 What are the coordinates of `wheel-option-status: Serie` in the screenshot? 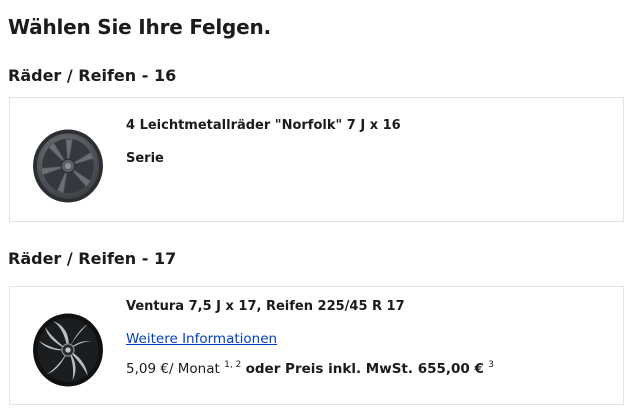 It's located at (145, 158).